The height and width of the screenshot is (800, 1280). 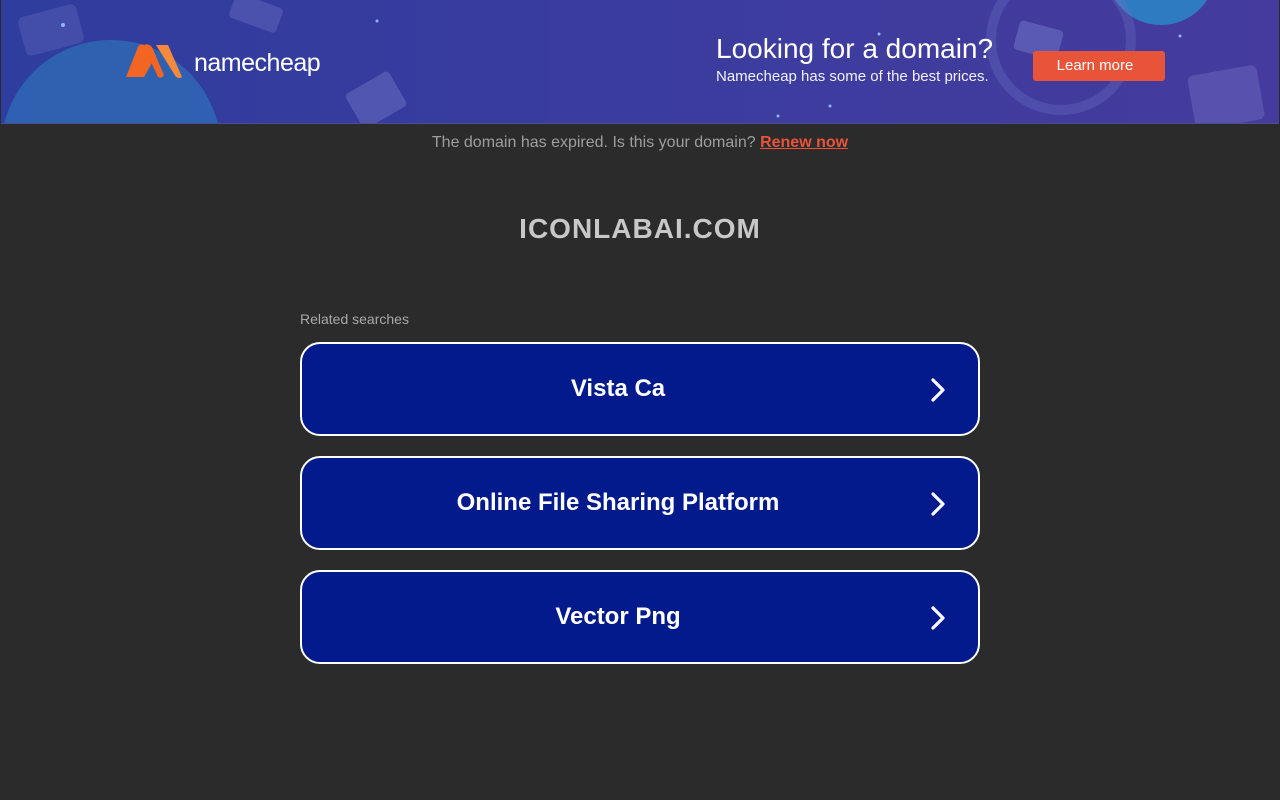 I want to click on promo-subtitle: Namecheap has some of the best prices., so click(x=852, y=76).